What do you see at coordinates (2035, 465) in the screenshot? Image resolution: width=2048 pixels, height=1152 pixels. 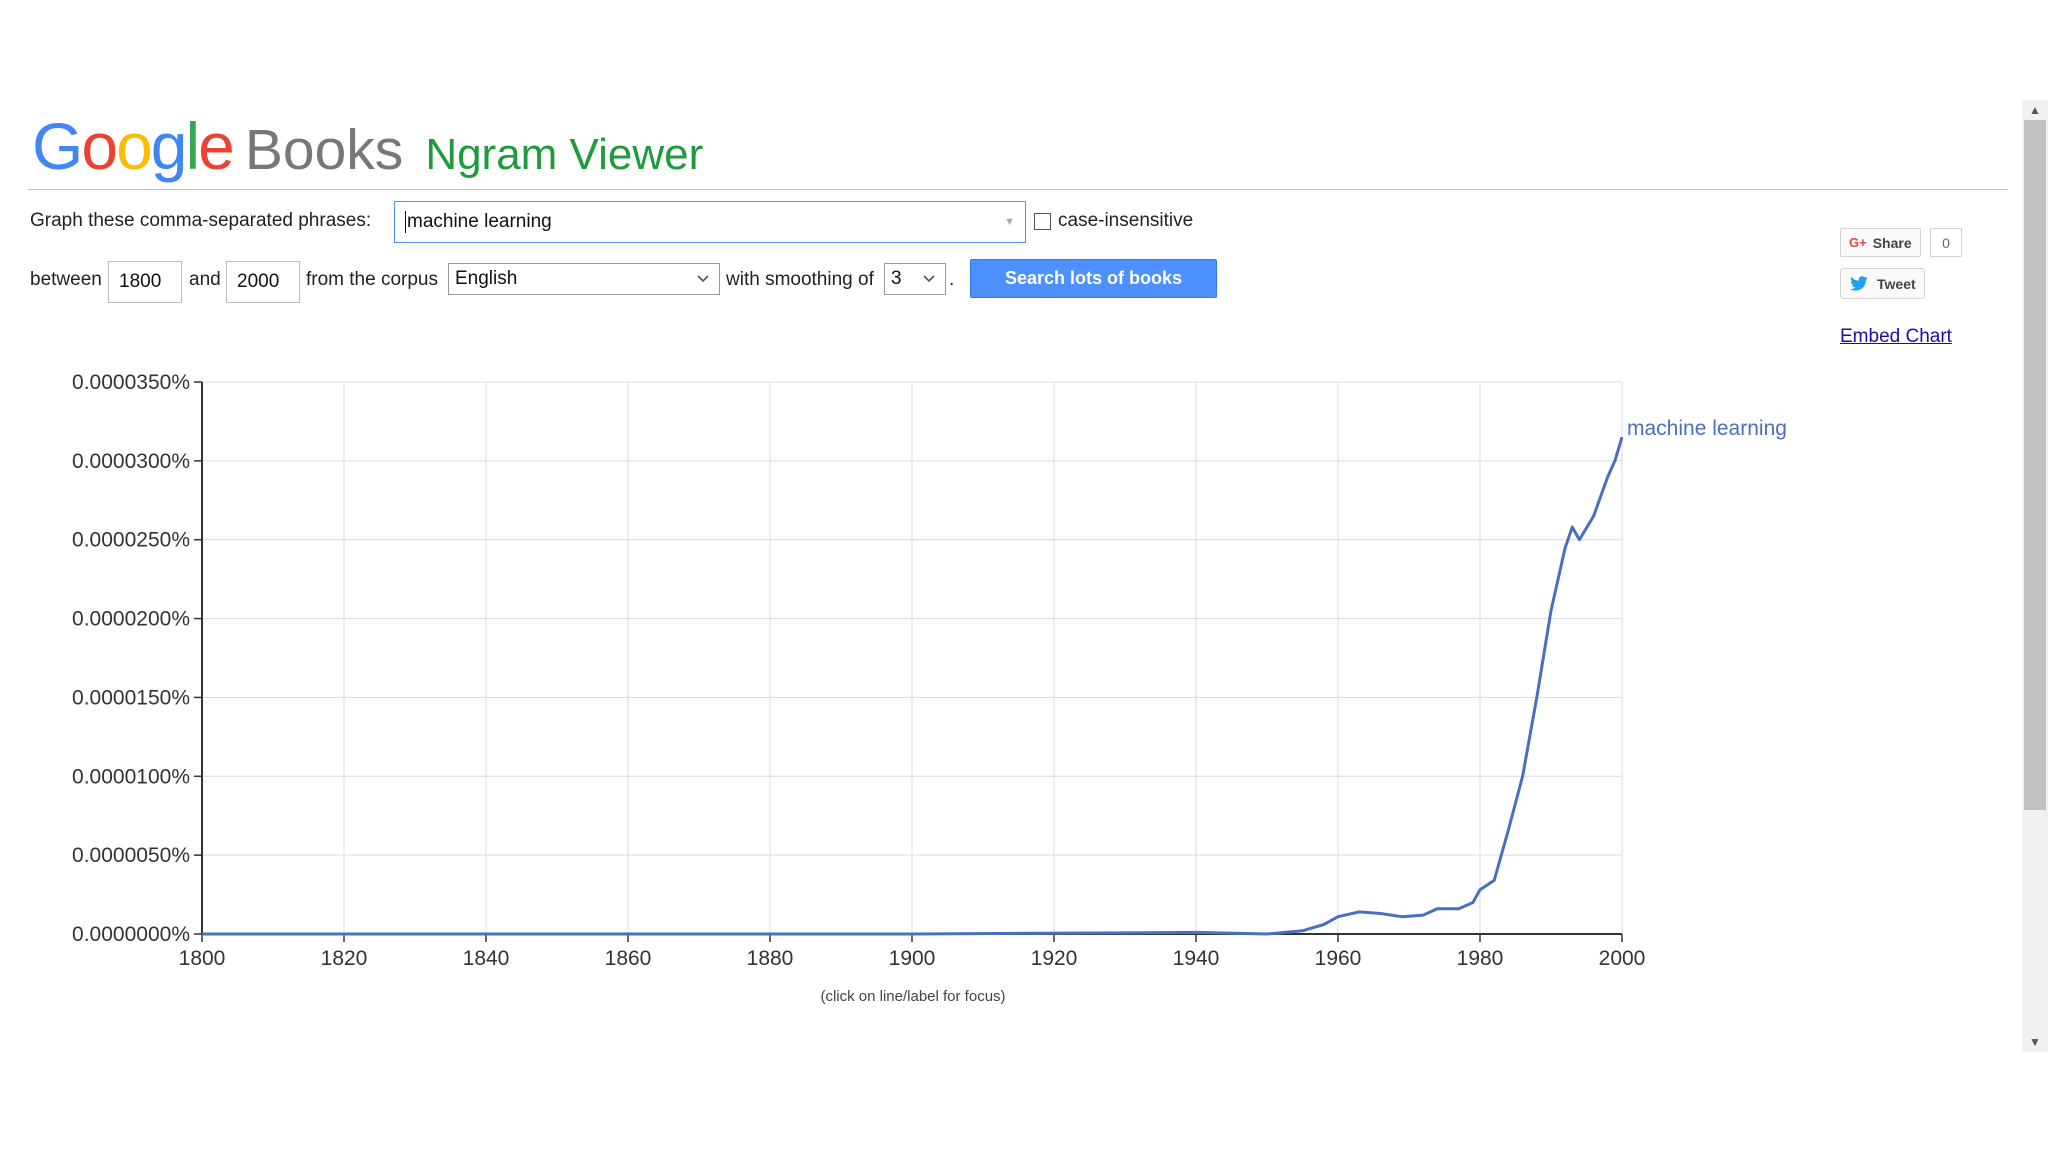 I see `scrollbar-thumb` at bounding box center [2035, 465].